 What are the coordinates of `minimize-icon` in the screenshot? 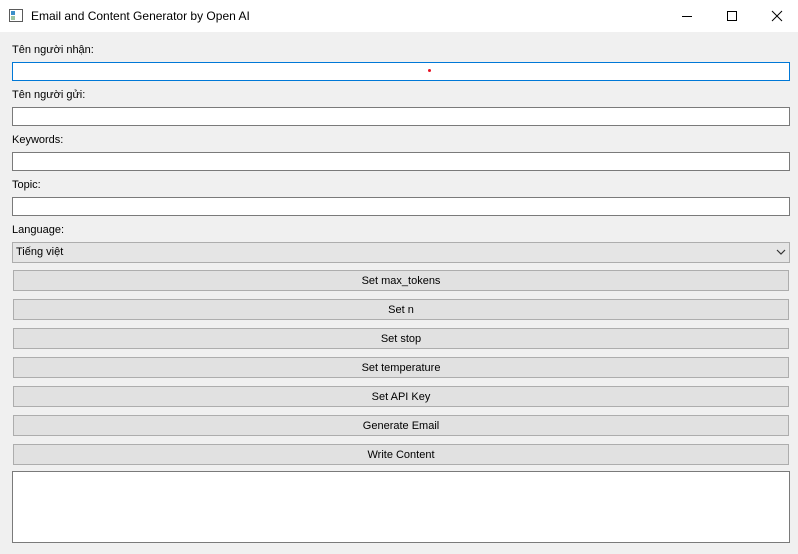 It's located at (687, 16).